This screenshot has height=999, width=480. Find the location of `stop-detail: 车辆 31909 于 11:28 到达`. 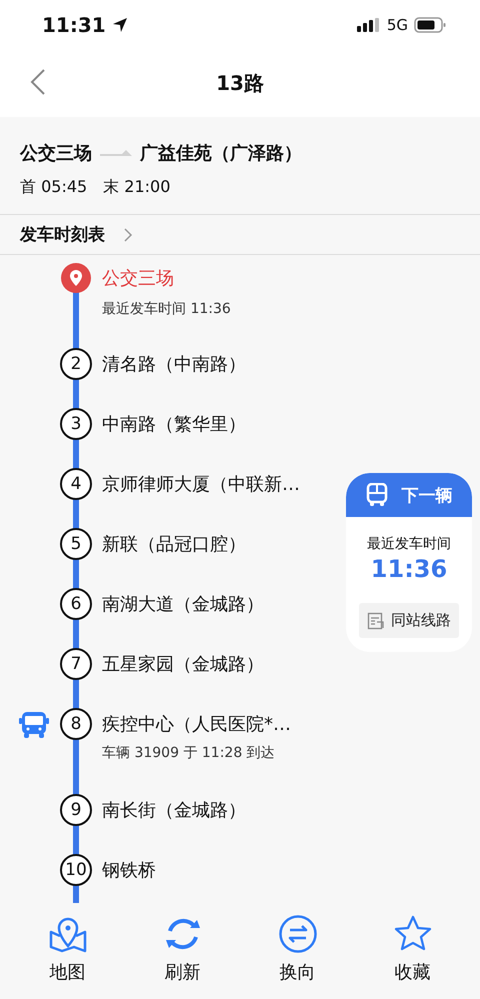

stop-detail: 车辆 31909 于 11:28 到达 is located at coordinates (188, 753).